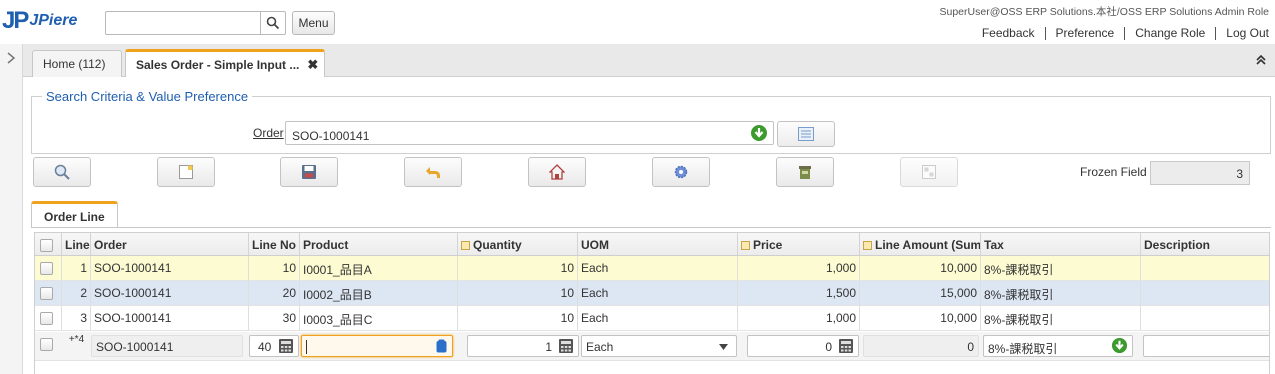 The image size is (1275, 374). I want to click on close-icon: ✖, so click(312, 65).